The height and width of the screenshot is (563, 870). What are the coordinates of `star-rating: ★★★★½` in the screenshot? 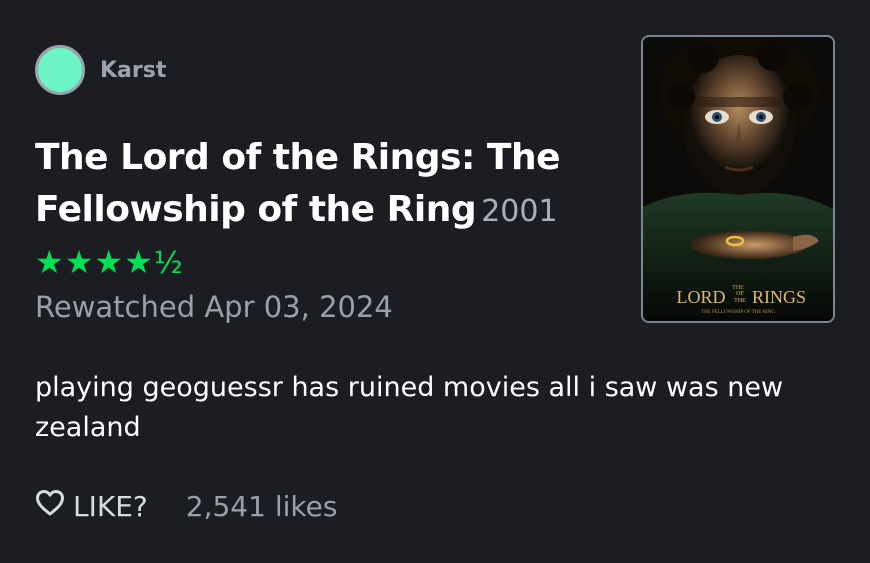 It's located at (109, 263).